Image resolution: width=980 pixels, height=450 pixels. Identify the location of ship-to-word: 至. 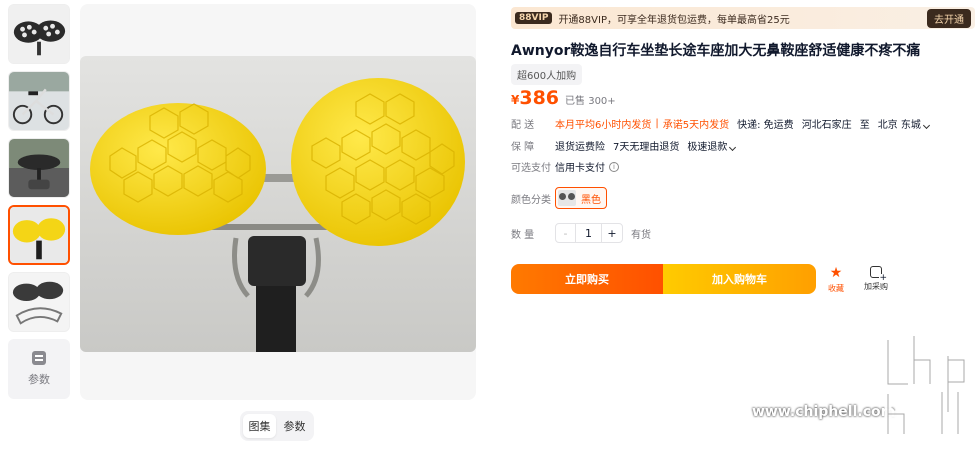
(864, 125).